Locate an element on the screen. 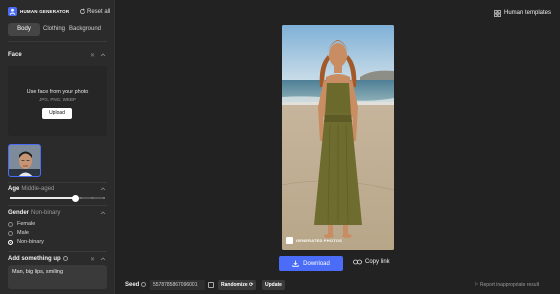 The image size is (560, 294). generated-photos-badge: GENERATED PHOTOS is located at coordinates (314, 240).